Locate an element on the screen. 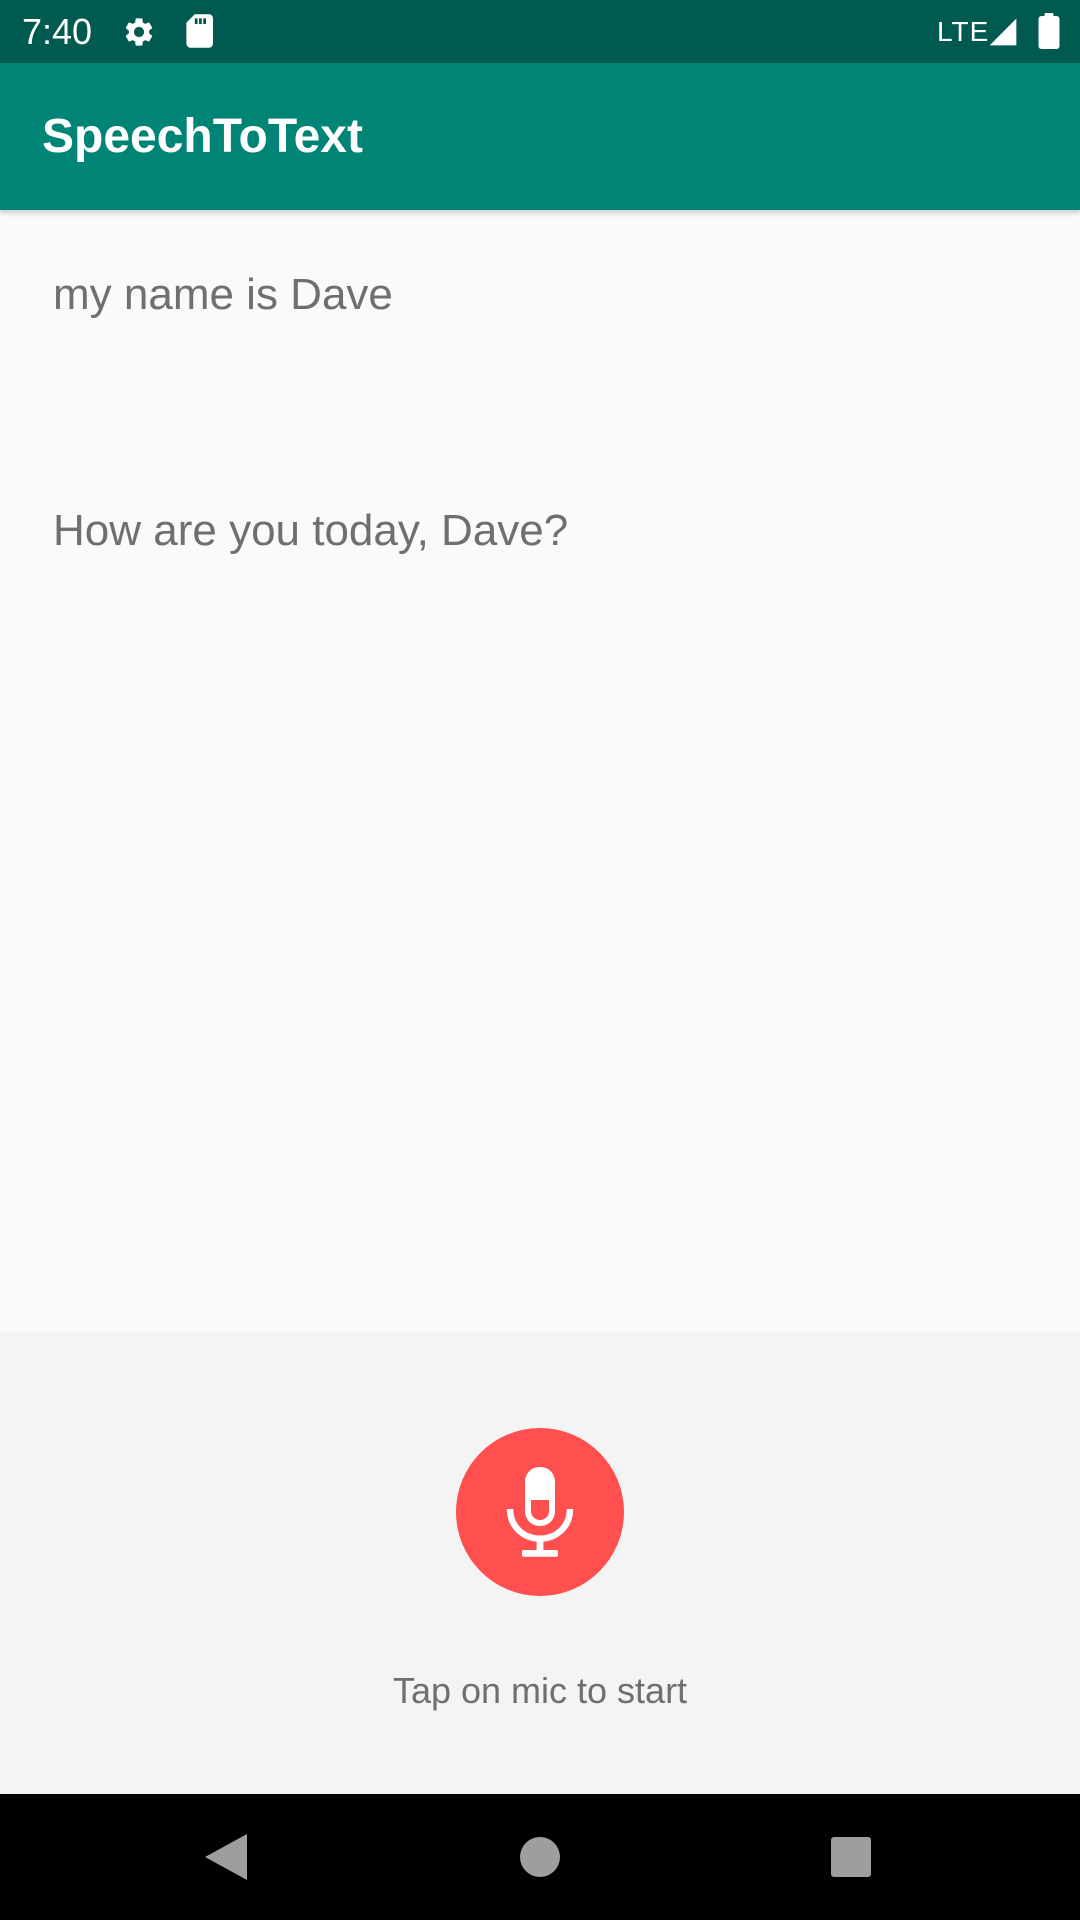 This screenshot has height=1920, width=1080. network-type-label: LTE is located at coordinates (963, 31).